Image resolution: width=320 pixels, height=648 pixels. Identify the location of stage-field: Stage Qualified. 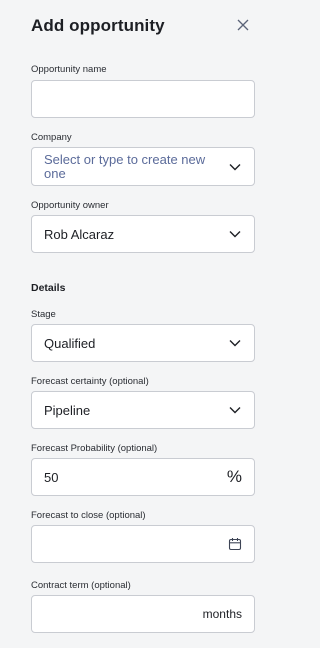
(143, 335).